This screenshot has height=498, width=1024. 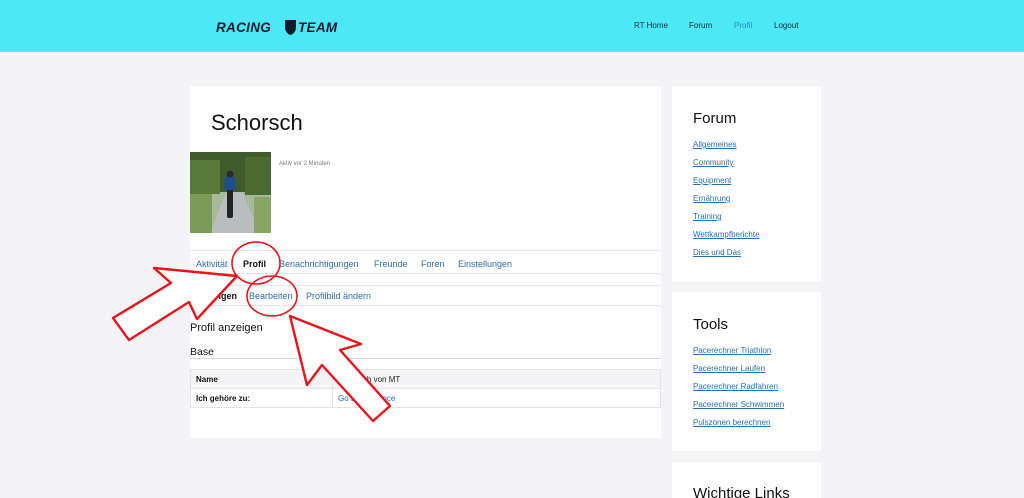 What do you see at coordinates (425, 295) in the screenshot?
I see `profile-subtabs: Anzeigen Bearbeiten Profilbild ändern` at bounding box center [425, 295].